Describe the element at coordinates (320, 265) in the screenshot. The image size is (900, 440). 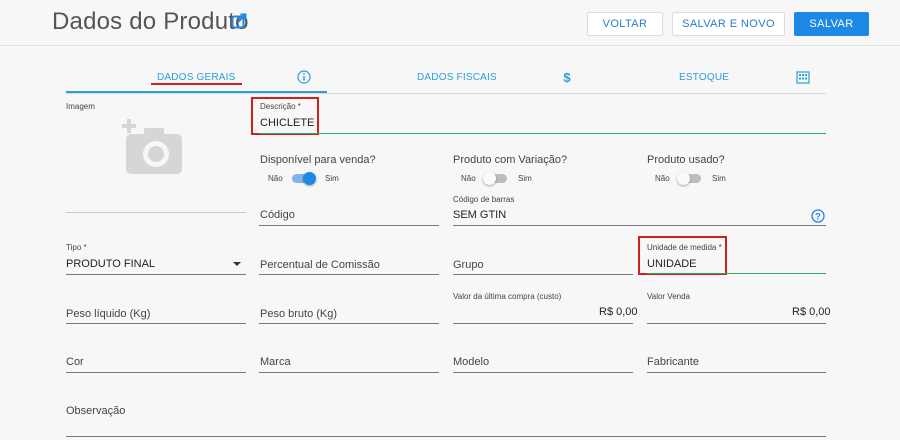
I see `comissao-input: Percentual de Comissão` at that location.